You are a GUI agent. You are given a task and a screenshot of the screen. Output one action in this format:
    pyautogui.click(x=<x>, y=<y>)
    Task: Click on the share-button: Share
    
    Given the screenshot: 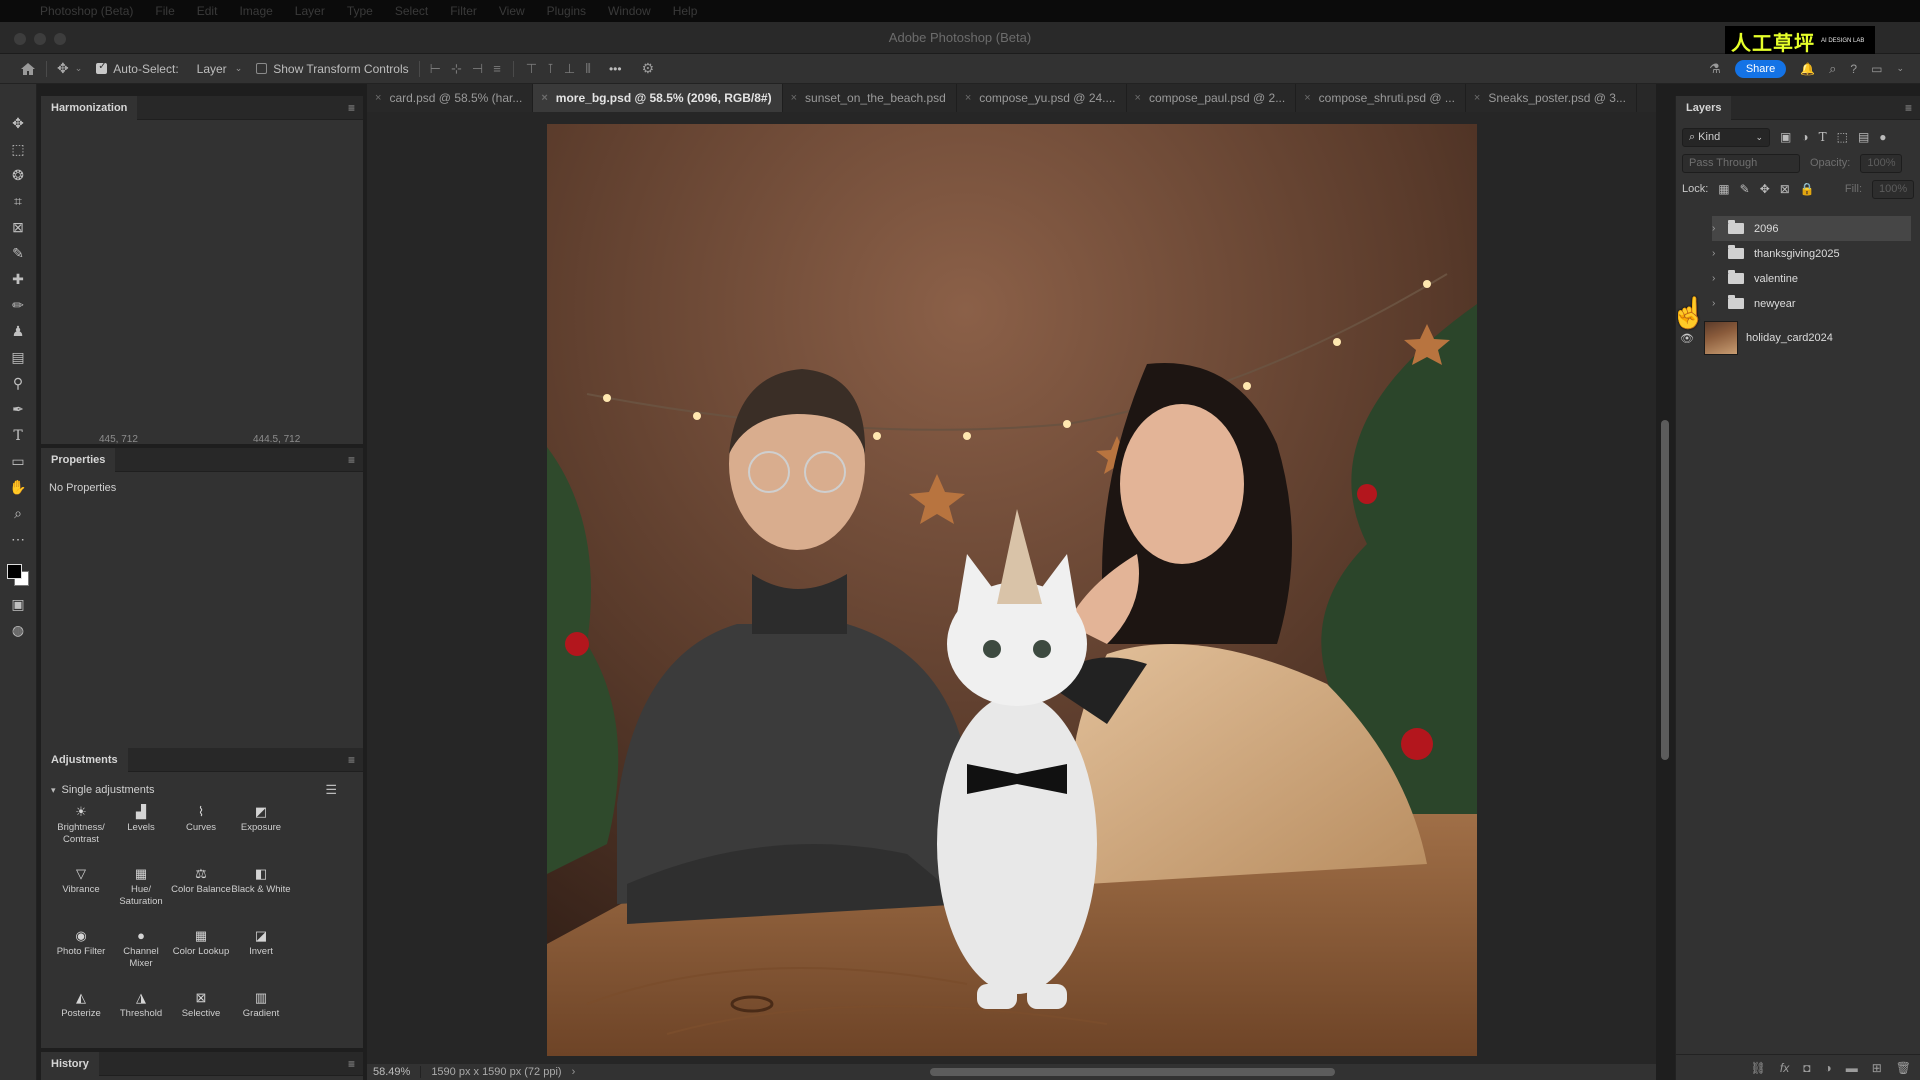 What is the action you would take?
    pyautogui.click(x=1760, y=68)
    